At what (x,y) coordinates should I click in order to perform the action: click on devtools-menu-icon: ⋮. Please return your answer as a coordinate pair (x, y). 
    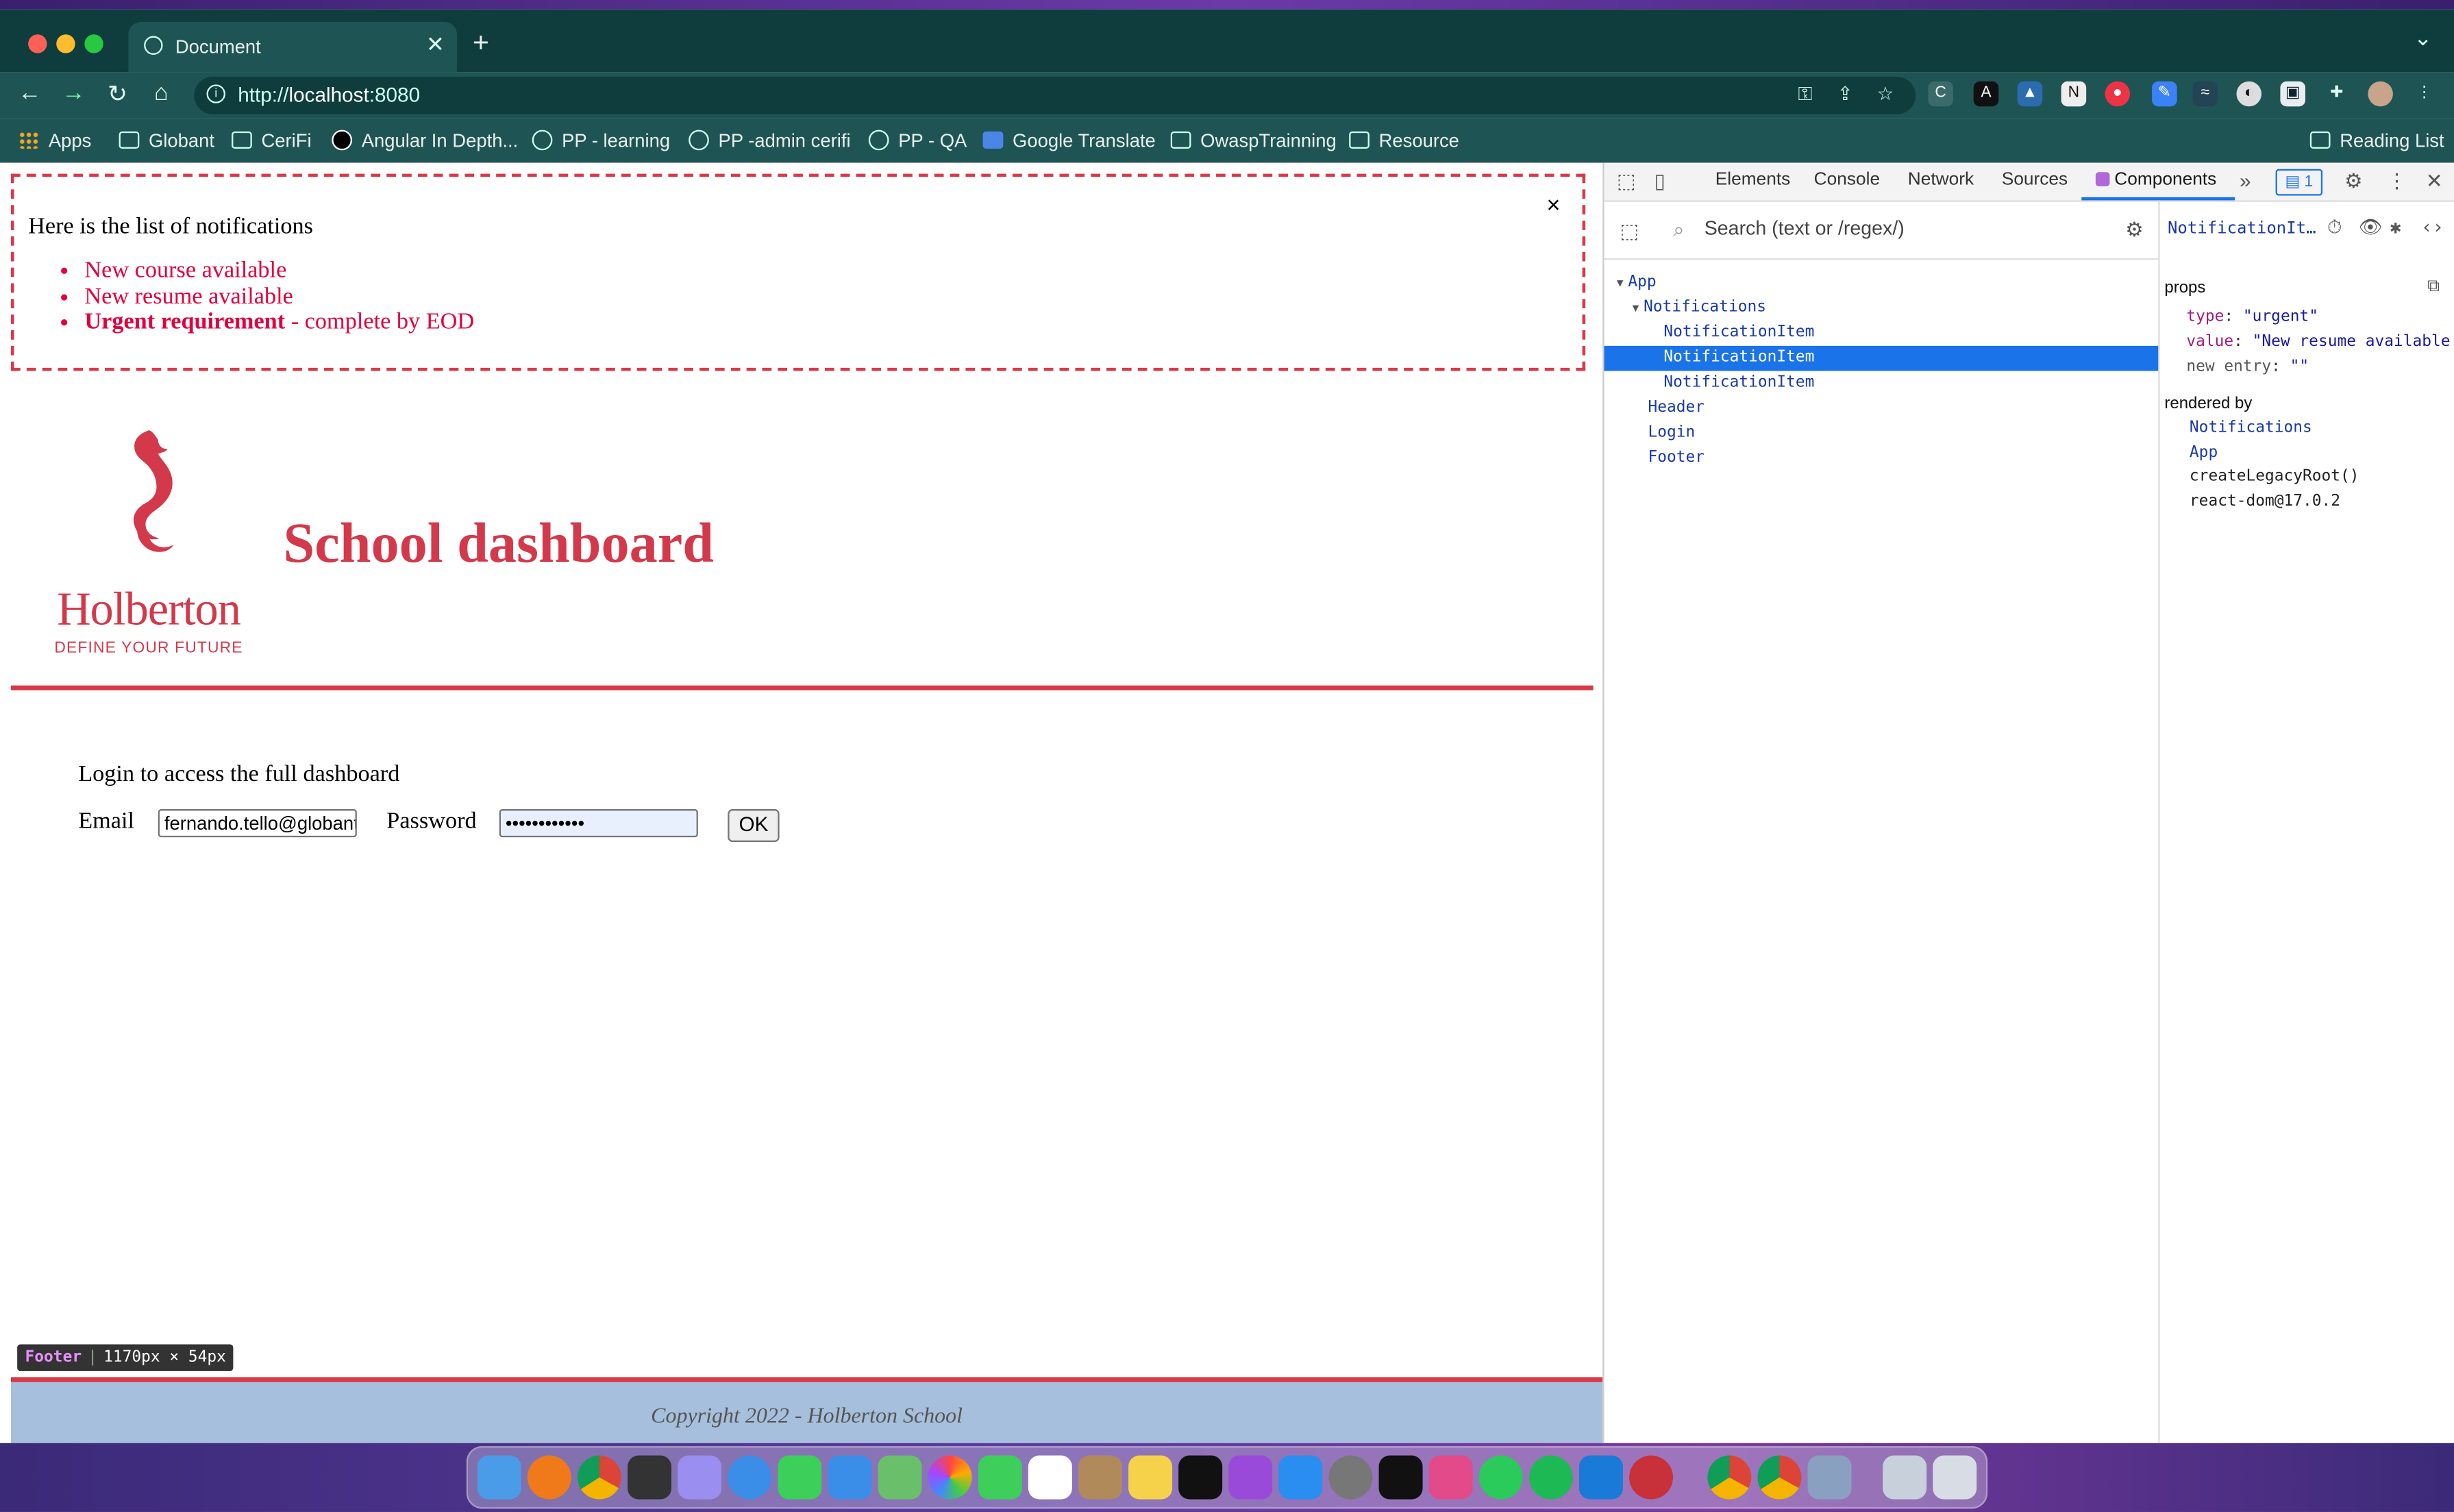
    Looking at the image, I should click on (2397, 182).